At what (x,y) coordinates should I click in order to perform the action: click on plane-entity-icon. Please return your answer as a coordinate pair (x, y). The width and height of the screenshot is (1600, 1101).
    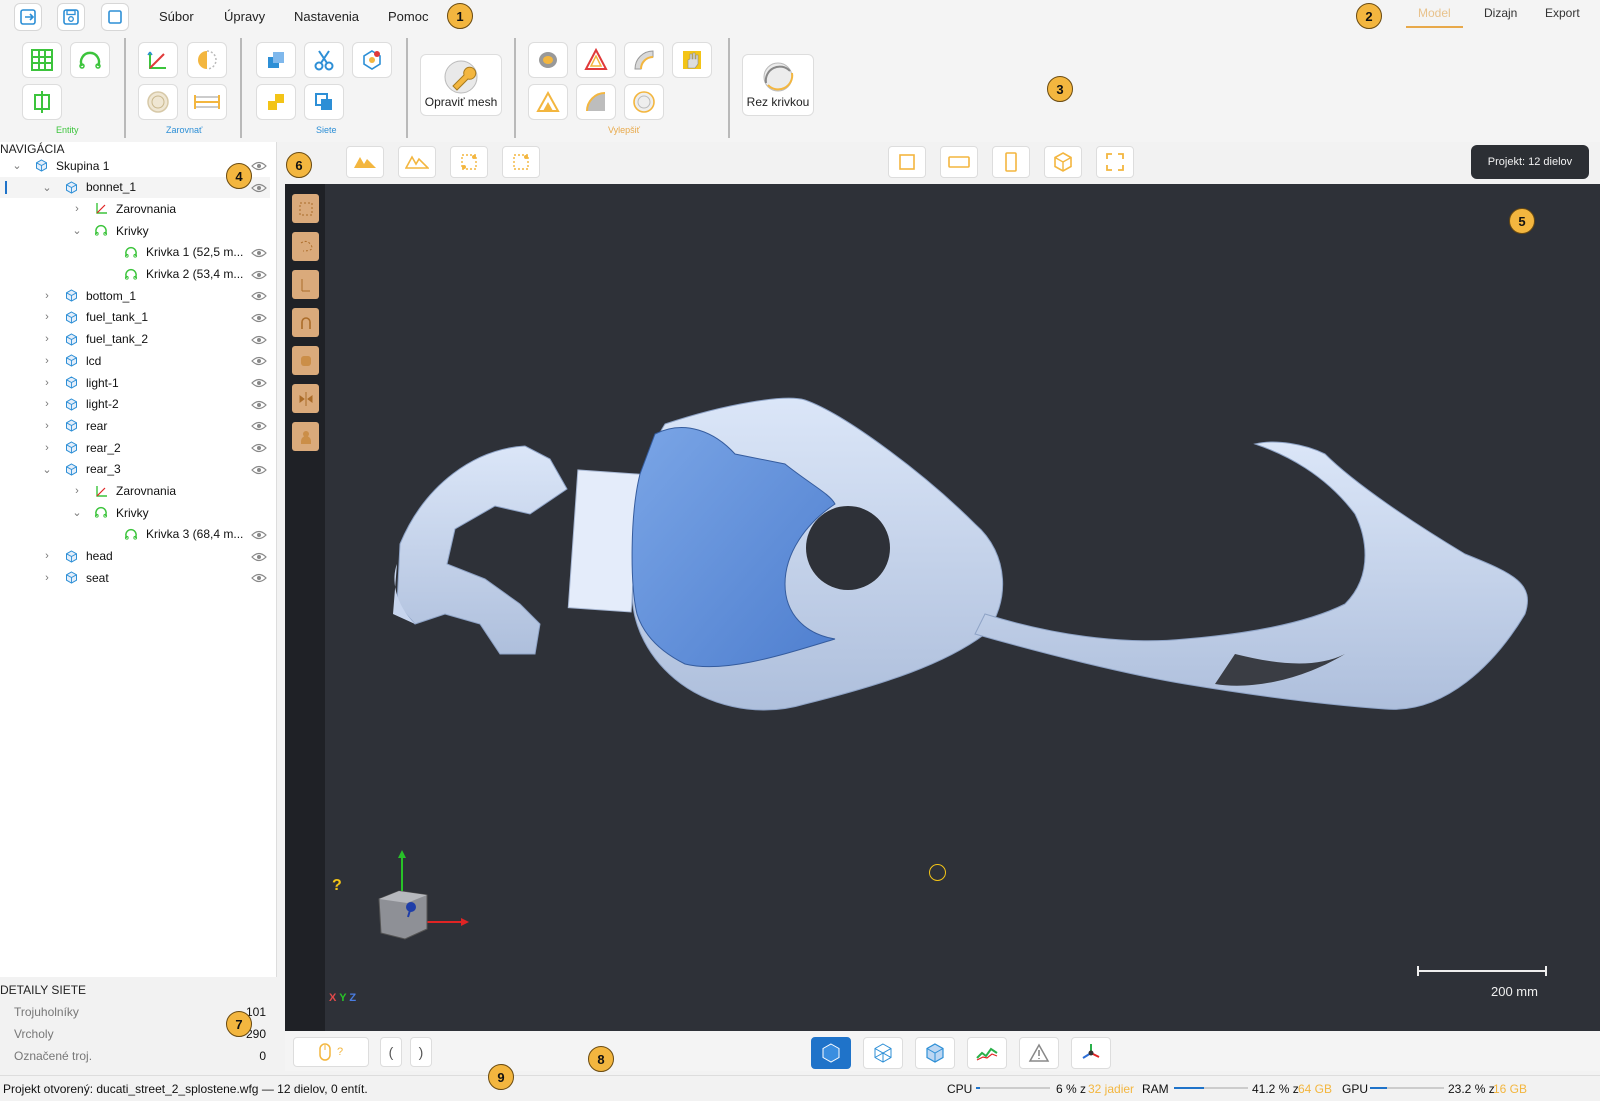
    Looking at the image, I should click on (42, 102).